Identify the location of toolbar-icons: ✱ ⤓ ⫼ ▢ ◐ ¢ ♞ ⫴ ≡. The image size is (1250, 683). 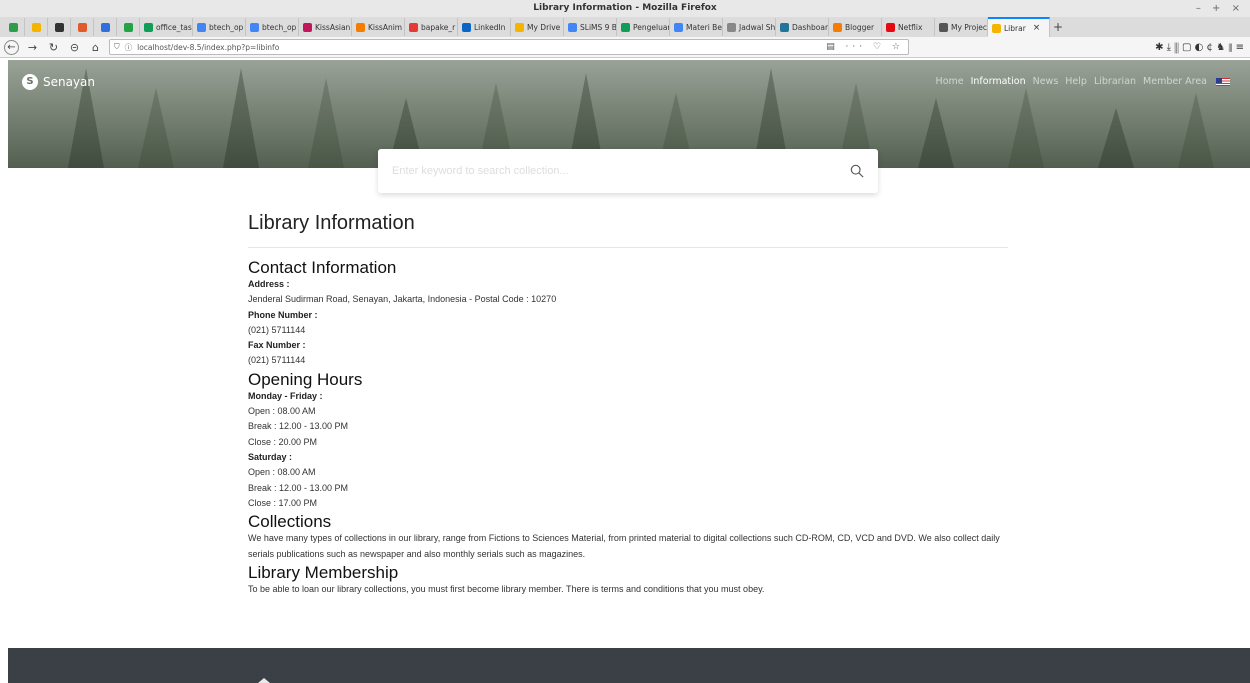
(1200, 47).